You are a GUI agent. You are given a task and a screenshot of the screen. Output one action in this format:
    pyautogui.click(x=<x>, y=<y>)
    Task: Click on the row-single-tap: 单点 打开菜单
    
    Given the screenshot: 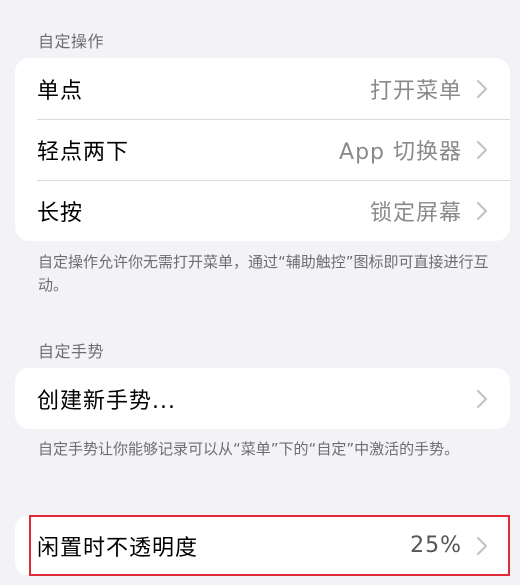 What is the action you would take?
    pyautogui.click(x=262, y=88)
    